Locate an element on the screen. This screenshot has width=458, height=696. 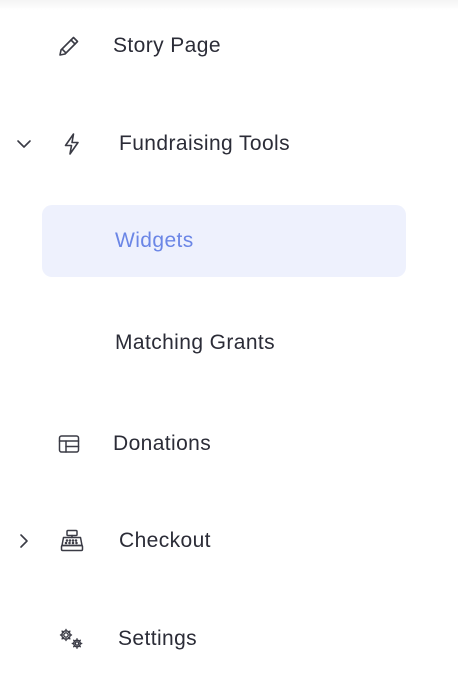
gears-icon is located at coordinates (72, 639).